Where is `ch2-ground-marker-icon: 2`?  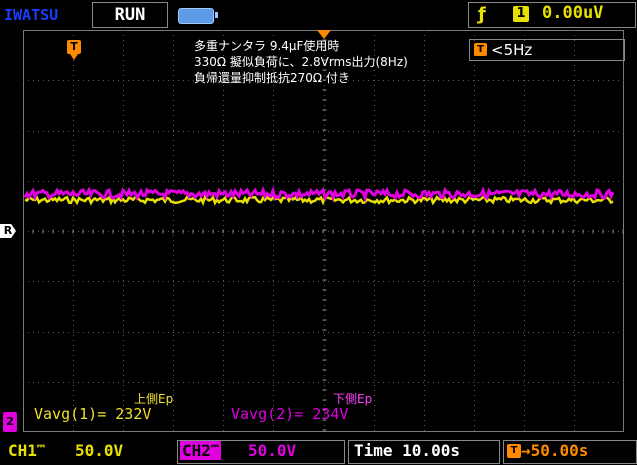
ch2-ground-marker-icon: 2 is located at coordinates (10, 422).